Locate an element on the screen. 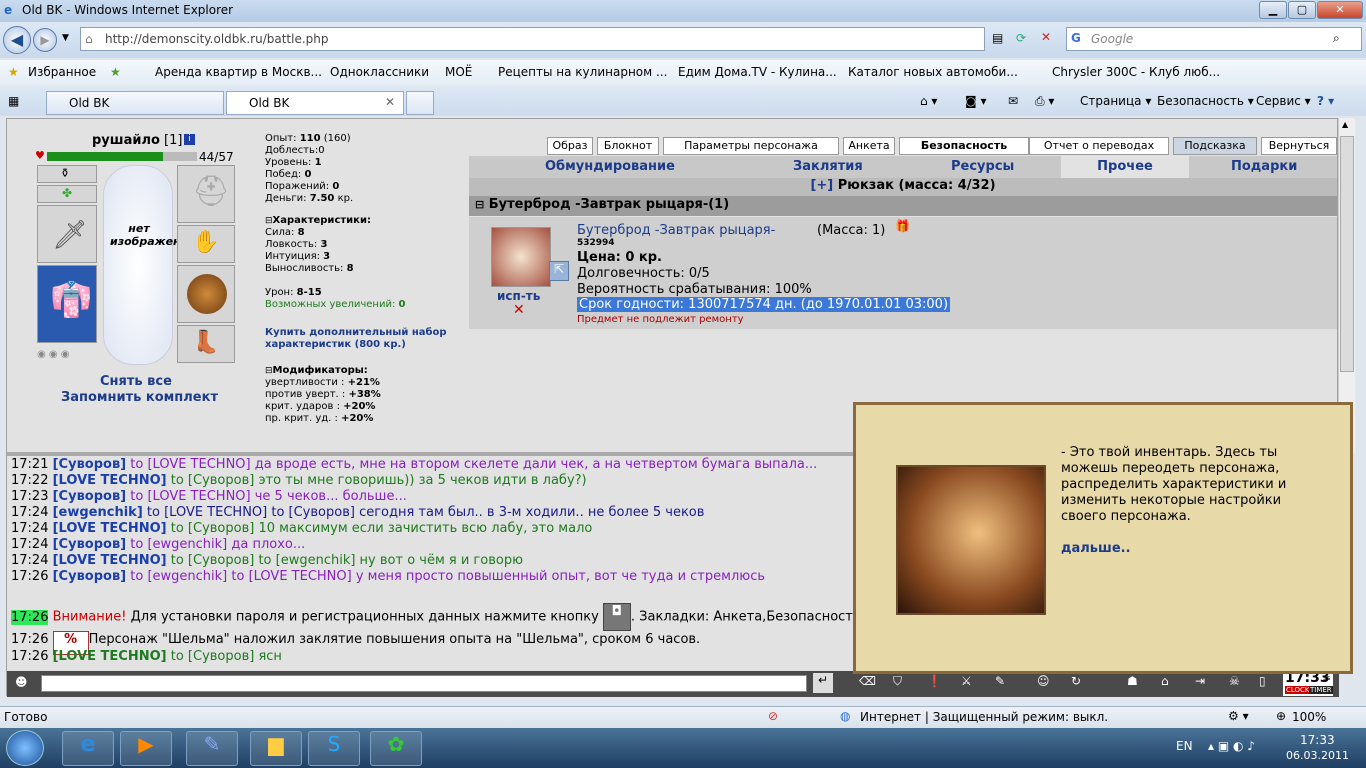 The height and width of the screenshot is (768, 1366). tools-menu: Сервис ▾ is located at coordinates (1283, 101).